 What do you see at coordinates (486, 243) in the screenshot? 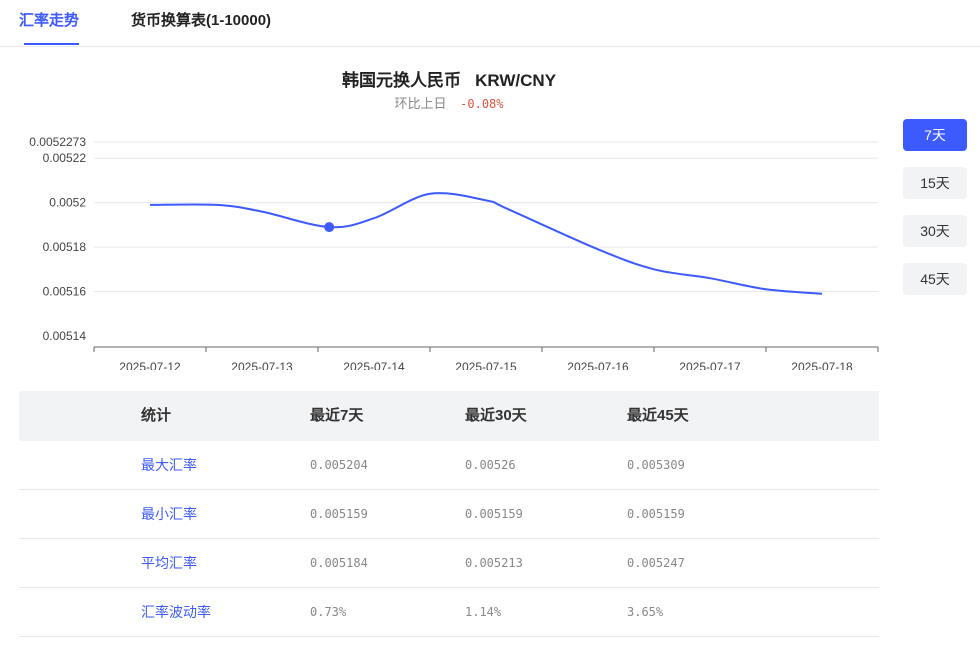
I see `series-line-krw-cny` at bounding box center [486, 243].